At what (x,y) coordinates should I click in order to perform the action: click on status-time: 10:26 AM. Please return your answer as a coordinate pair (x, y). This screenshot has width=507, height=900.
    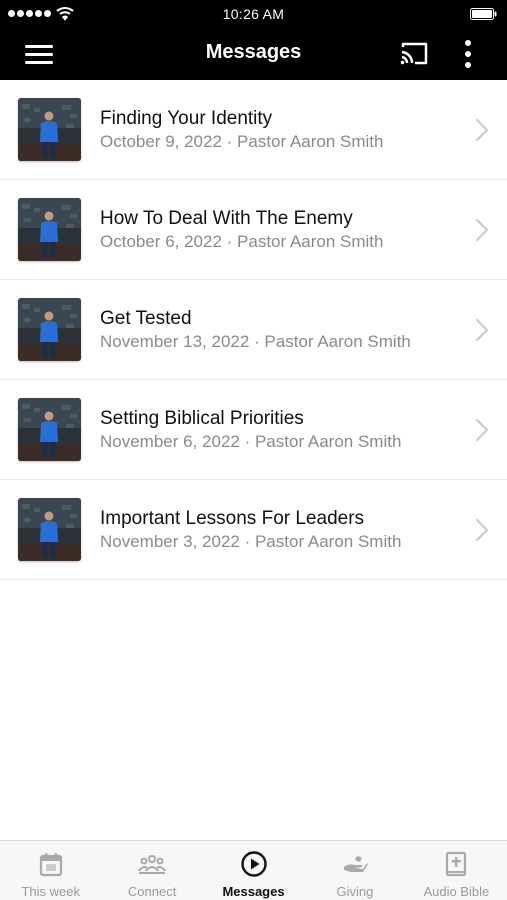
    Looking at the image, I should click on (253, 14).